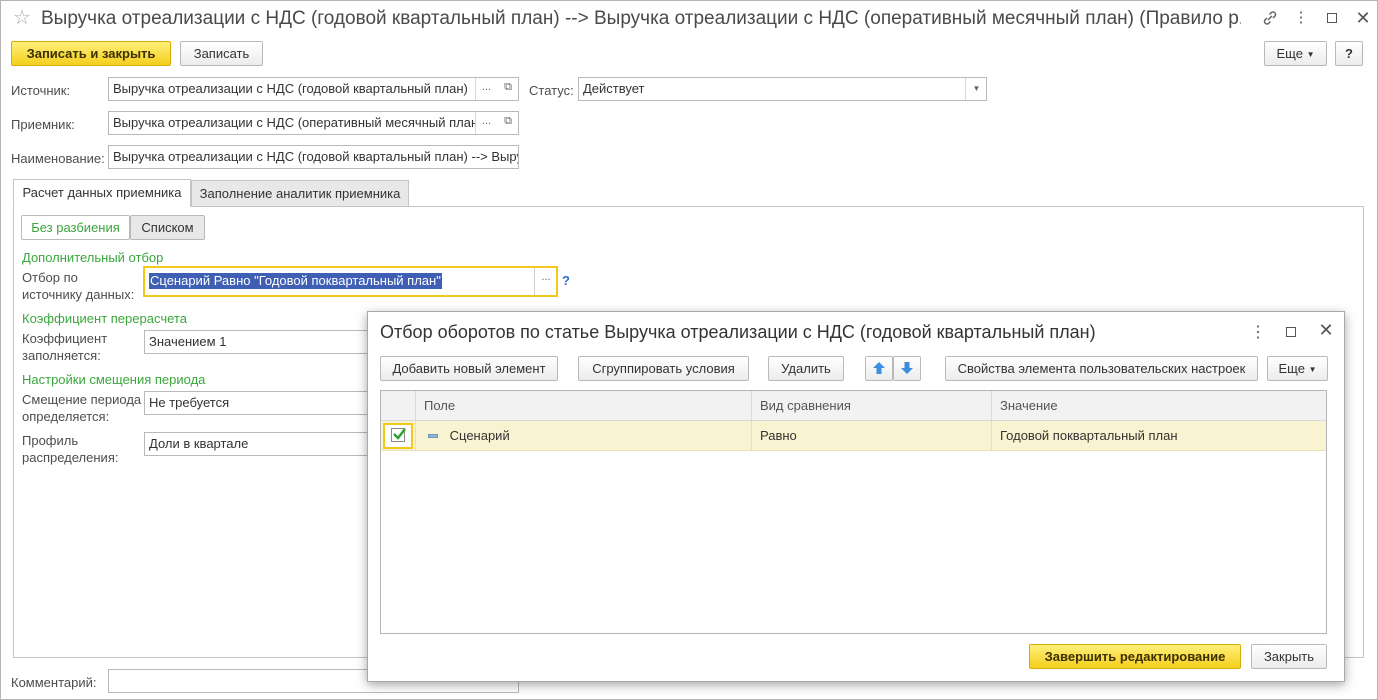 The image size is (1378, 700). What do you see at coordinates (114, 379) in the screenshot?
I see `section-period-shift: Настройки смещения периода` at bounding box center [114, 379].